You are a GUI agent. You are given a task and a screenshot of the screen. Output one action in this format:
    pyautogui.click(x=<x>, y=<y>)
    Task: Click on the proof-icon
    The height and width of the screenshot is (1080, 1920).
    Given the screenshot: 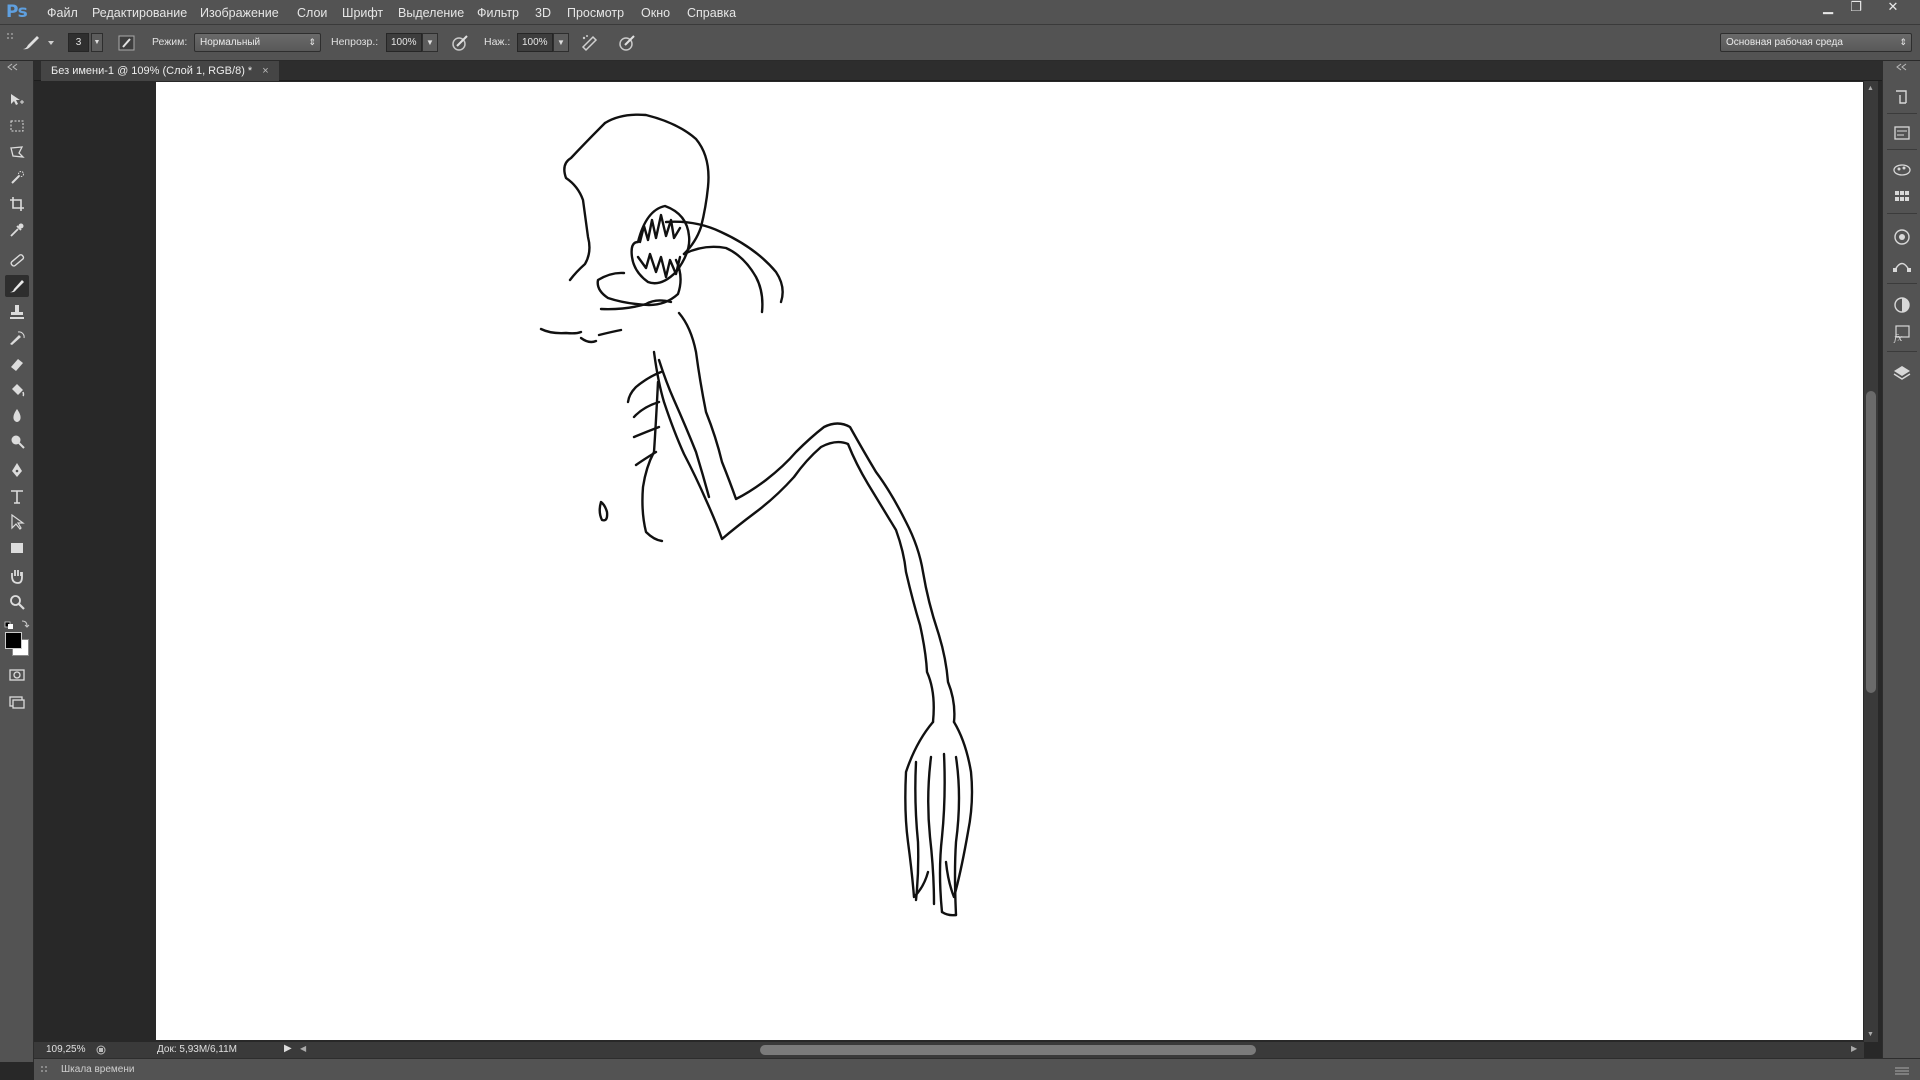 What is the action you would take?
    pyautogui.click(x=101, y=1050)
    